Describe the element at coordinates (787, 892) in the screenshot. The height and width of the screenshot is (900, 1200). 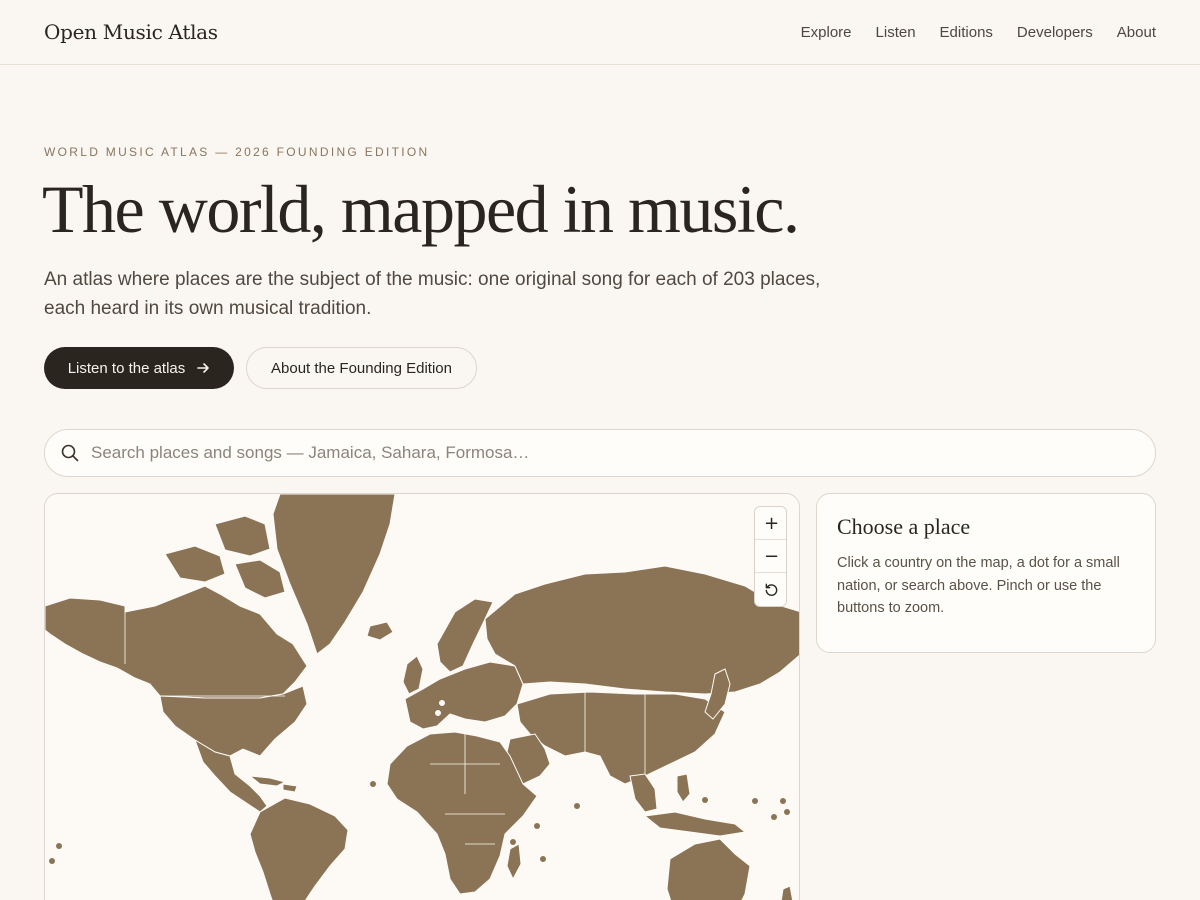
I see `map-region-new-zealand` at that location.